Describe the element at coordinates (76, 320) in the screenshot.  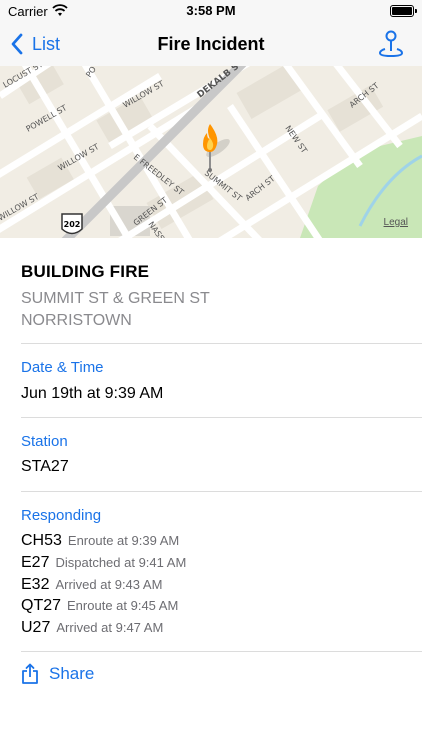
I see `address-line-2: NORRISTOWN` at that location.